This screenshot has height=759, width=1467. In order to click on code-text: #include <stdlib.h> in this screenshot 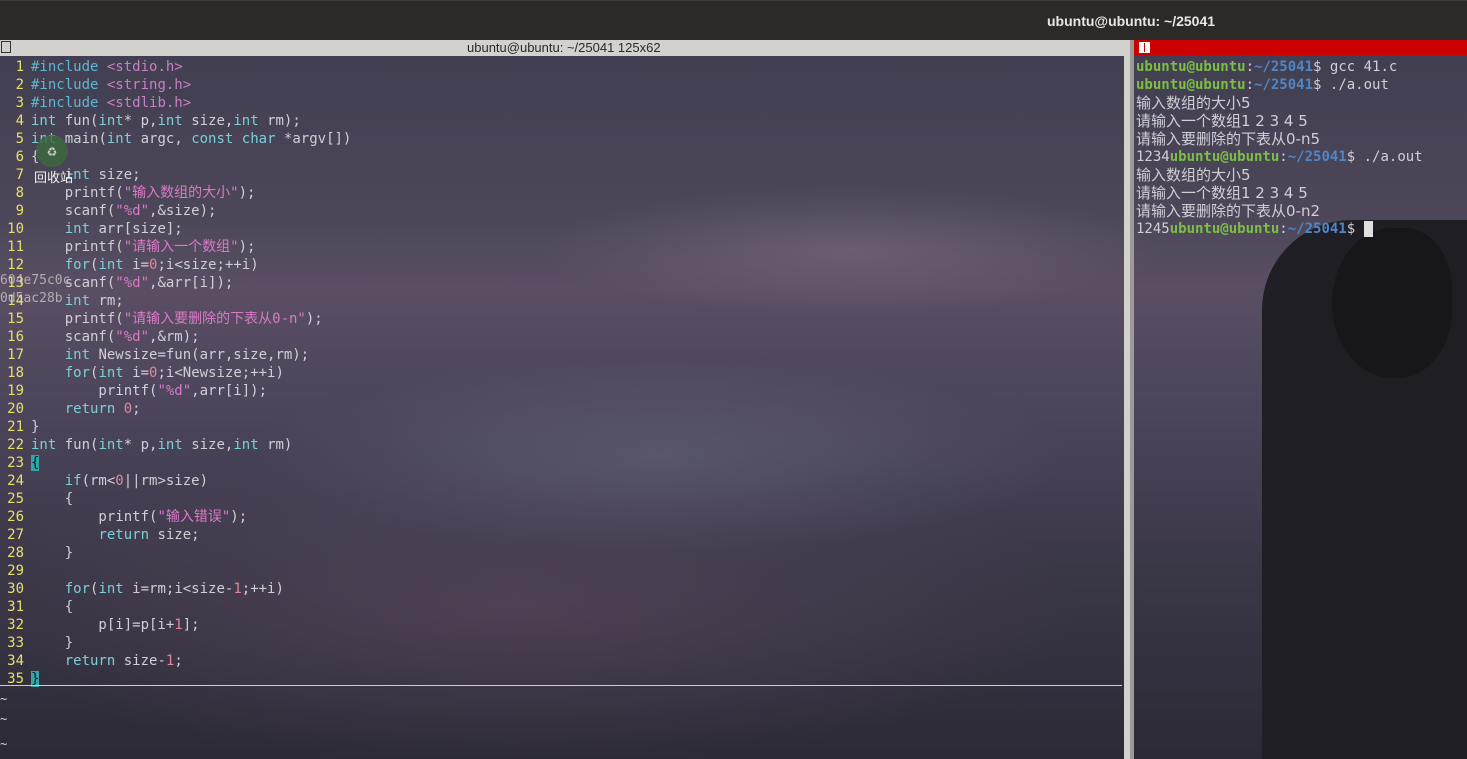, I will do `click(111, 103)`.